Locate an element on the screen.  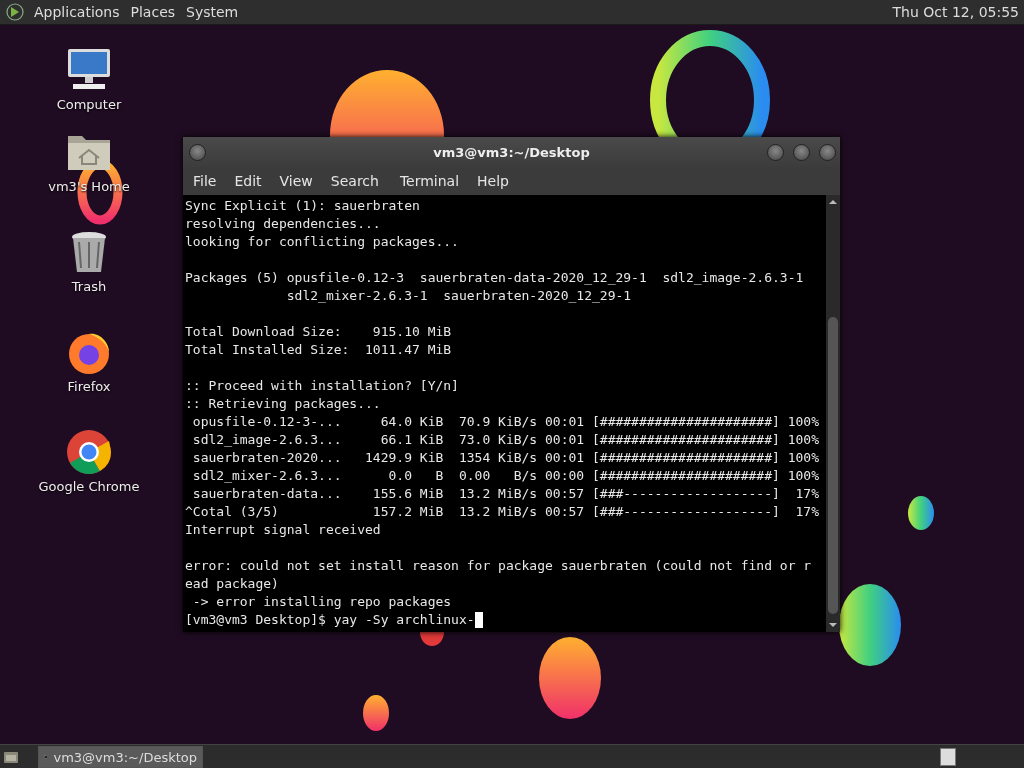
text-cursor is located at coordinates (478, 620).